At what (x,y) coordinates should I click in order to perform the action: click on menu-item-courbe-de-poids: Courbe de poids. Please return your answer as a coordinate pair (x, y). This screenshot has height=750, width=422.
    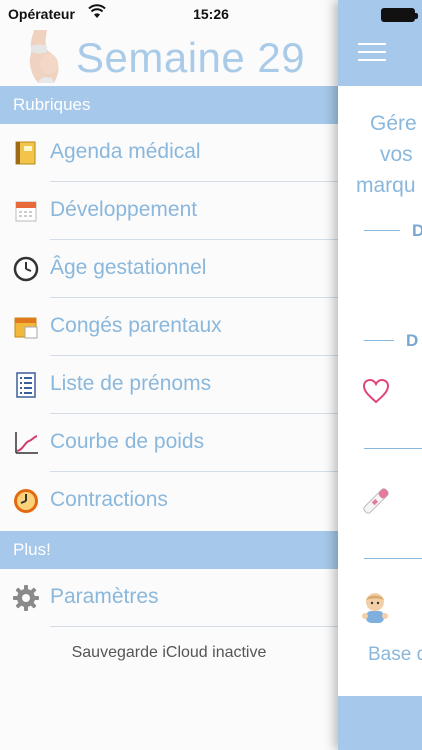
    Looking at the image, I should click on (169, 443).